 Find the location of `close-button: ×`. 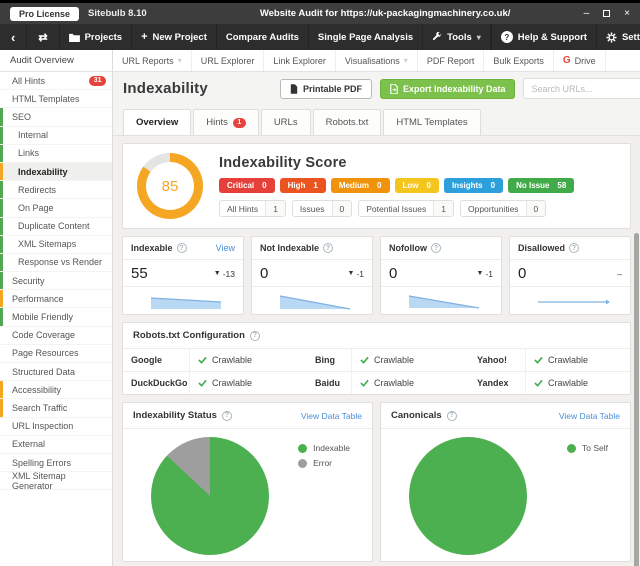

close-button: × is located at coordinates (627, 13).